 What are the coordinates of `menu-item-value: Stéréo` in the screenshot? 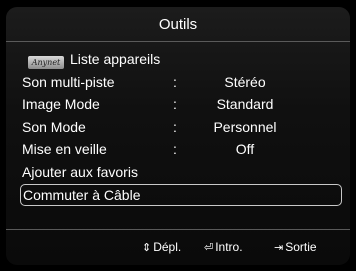 It's located at (245, 81).